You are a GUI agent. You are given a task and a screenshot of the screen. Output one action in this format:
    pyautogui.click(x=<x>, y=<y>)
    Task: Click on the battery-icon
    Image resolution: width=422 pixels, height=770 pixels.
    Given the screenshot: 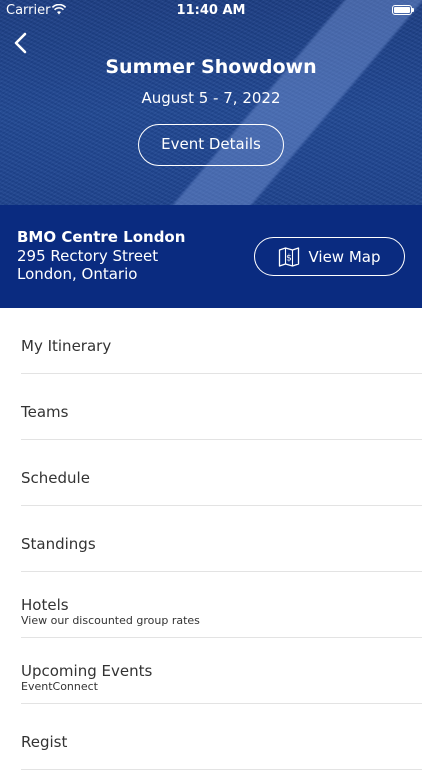 What is the action you would take?
    pyautogui.click(x=403, y=10)
    